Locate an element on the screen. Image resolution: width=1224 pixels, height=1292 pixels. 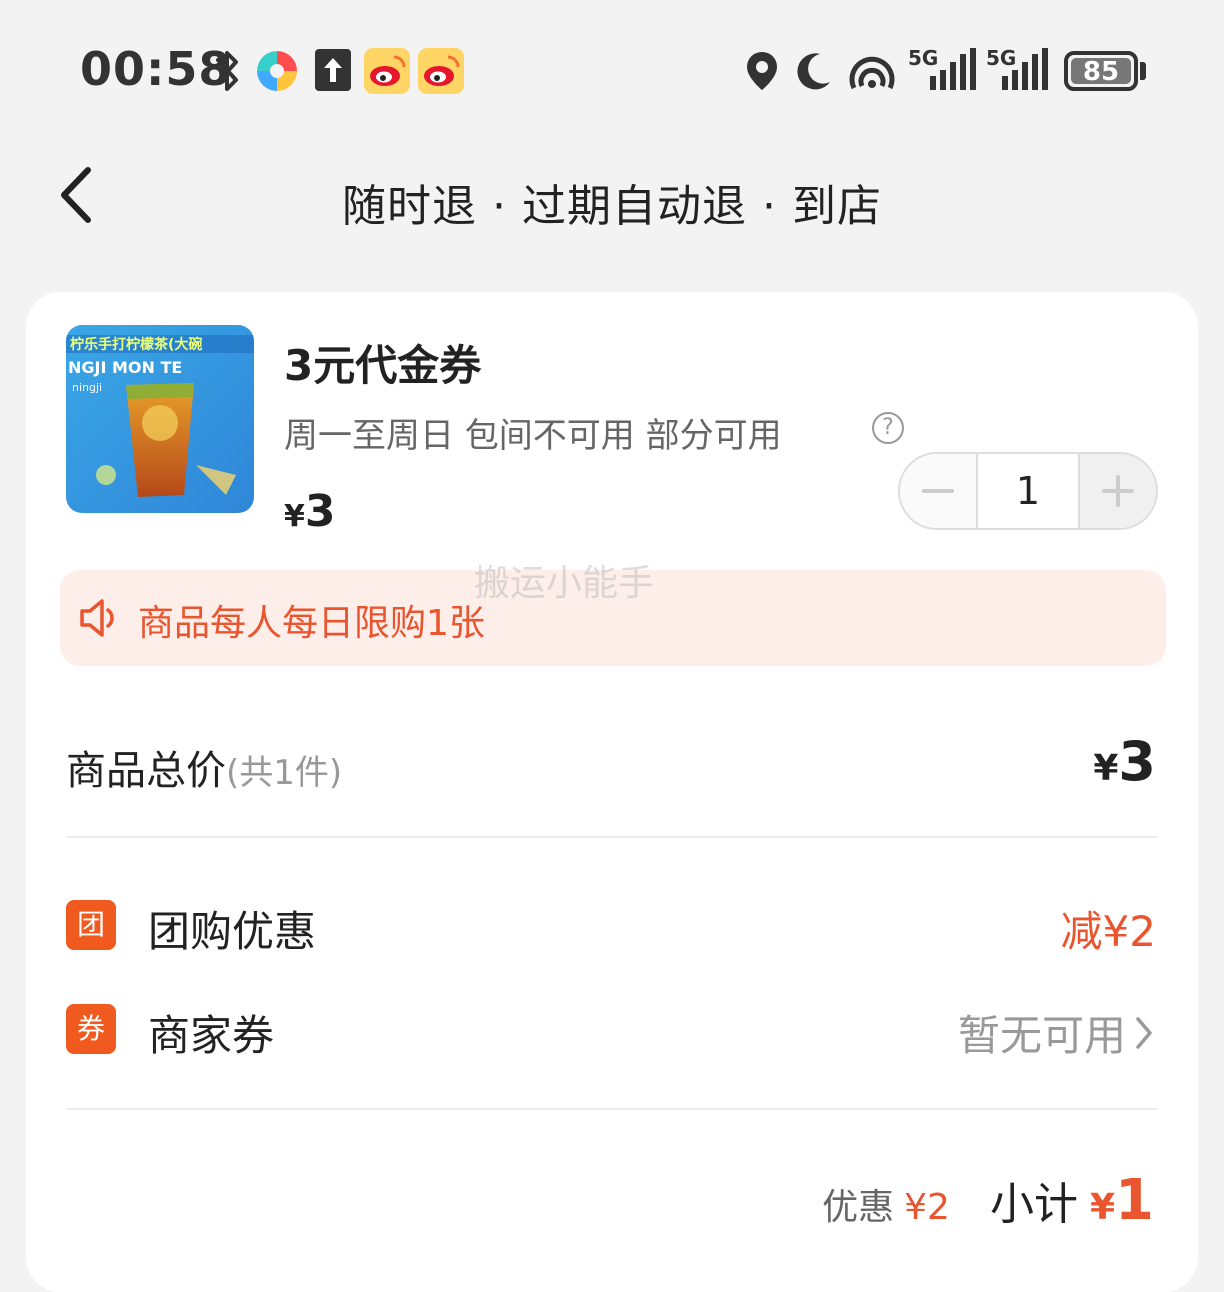
subtotal-value: 1 is located at coordinates (1134, 1200).